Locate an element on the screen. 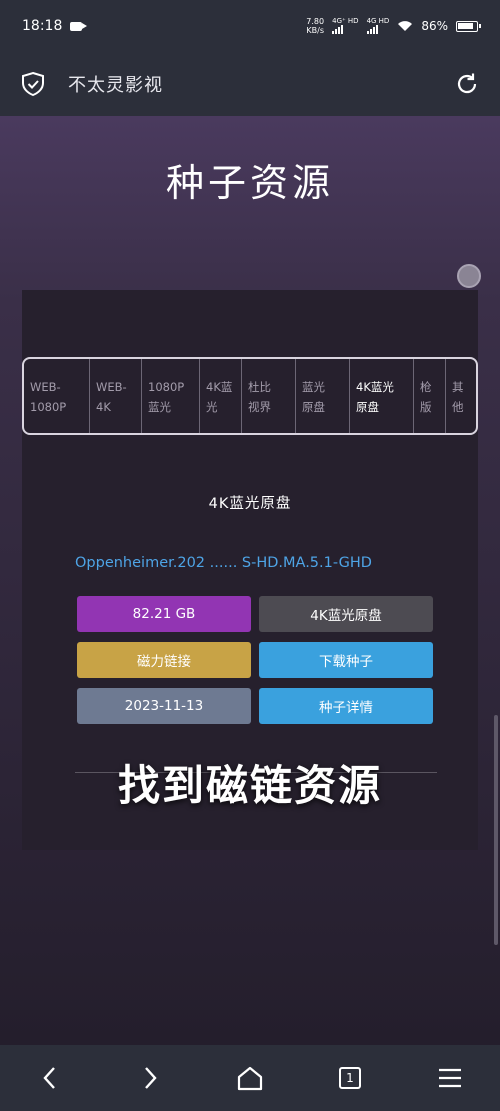  tab-label: WEB- 4K is located at coordinates (111, 397).